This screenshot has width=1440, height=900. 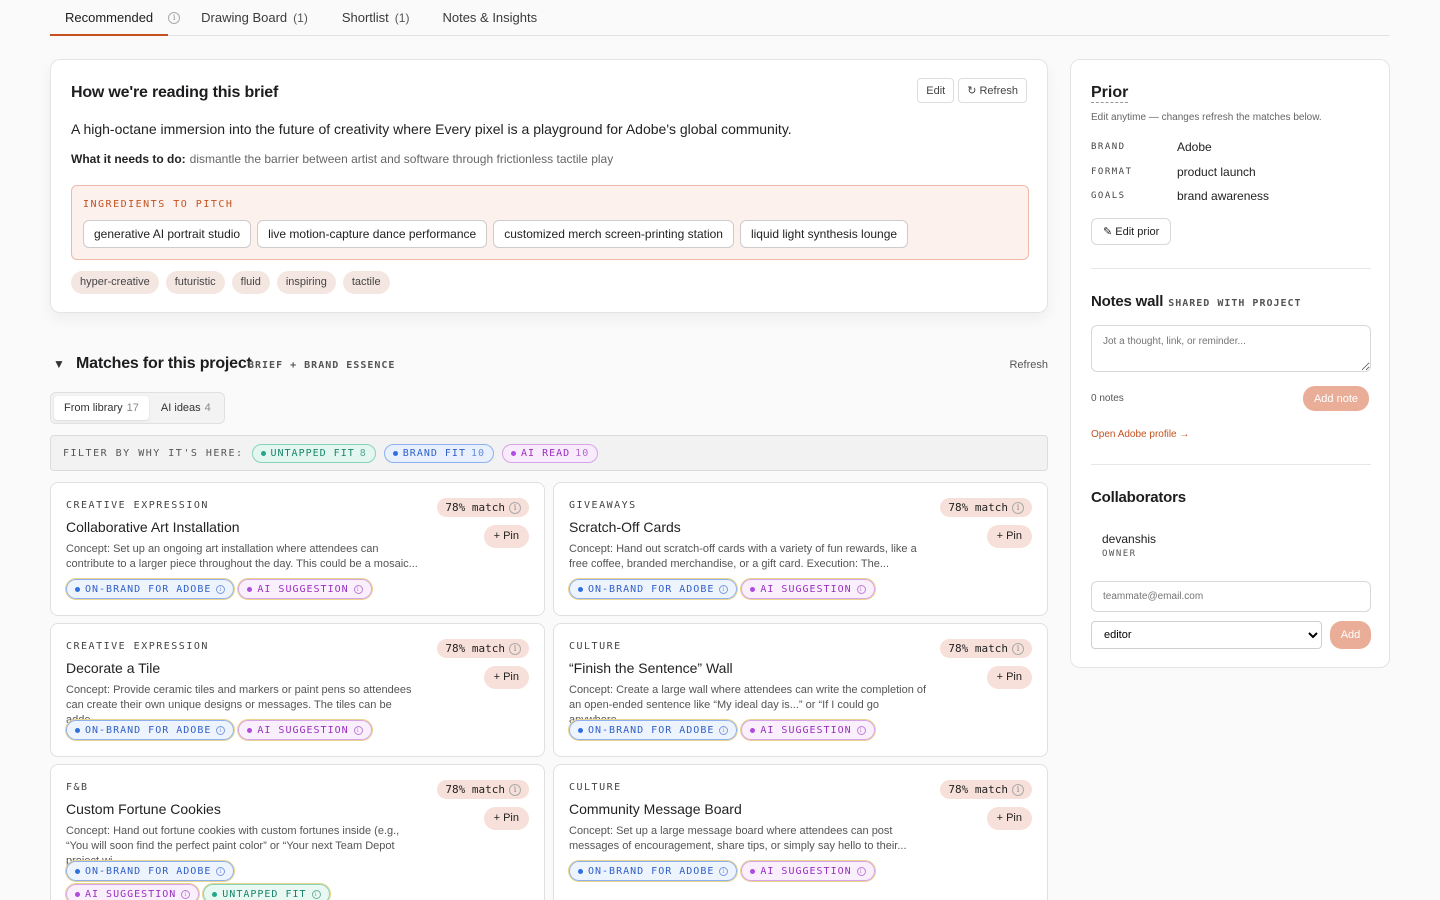 What do you see at coordinates (1138, 497) in the screenshot?
I see `collaborators-title: Collaborators` at bounding box center [1138, 497].